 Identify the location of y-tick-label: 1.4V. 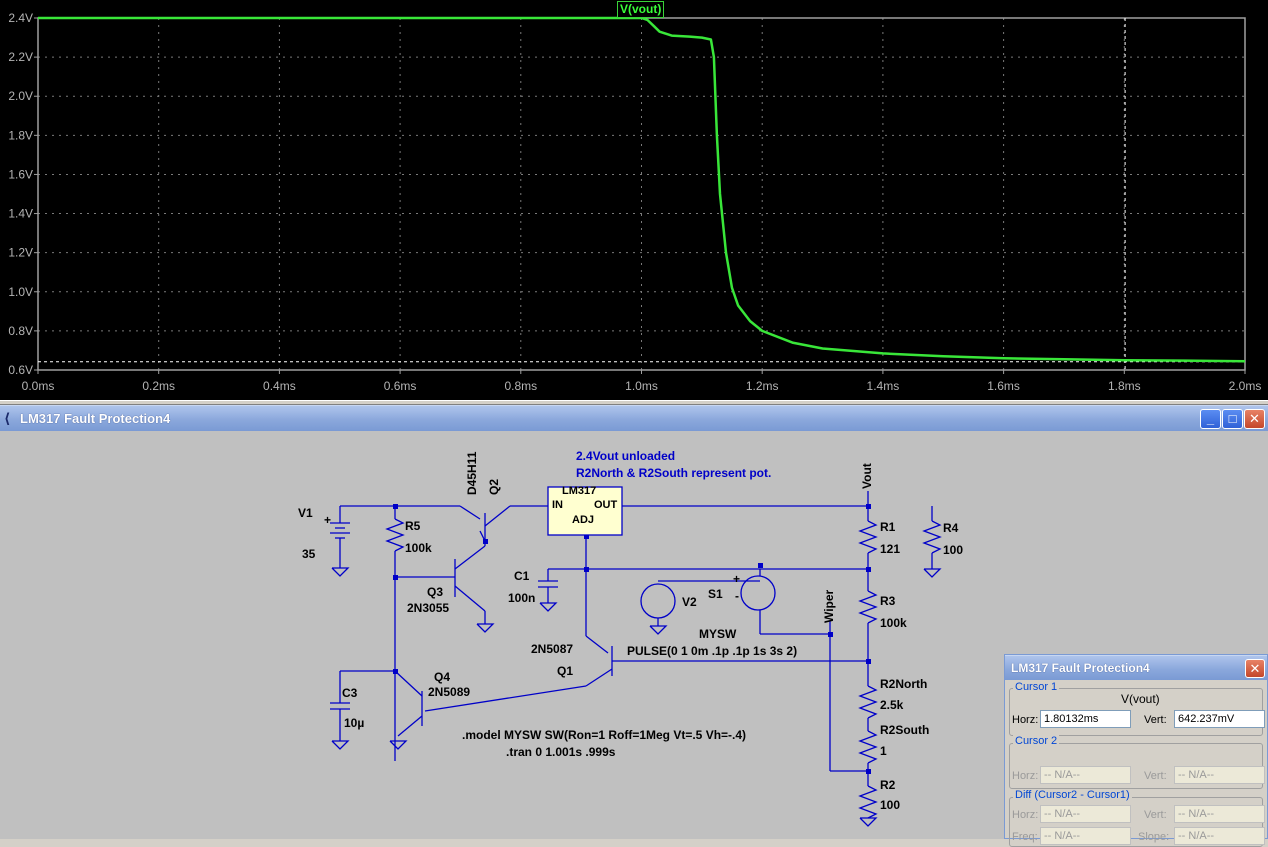
(20, 214).